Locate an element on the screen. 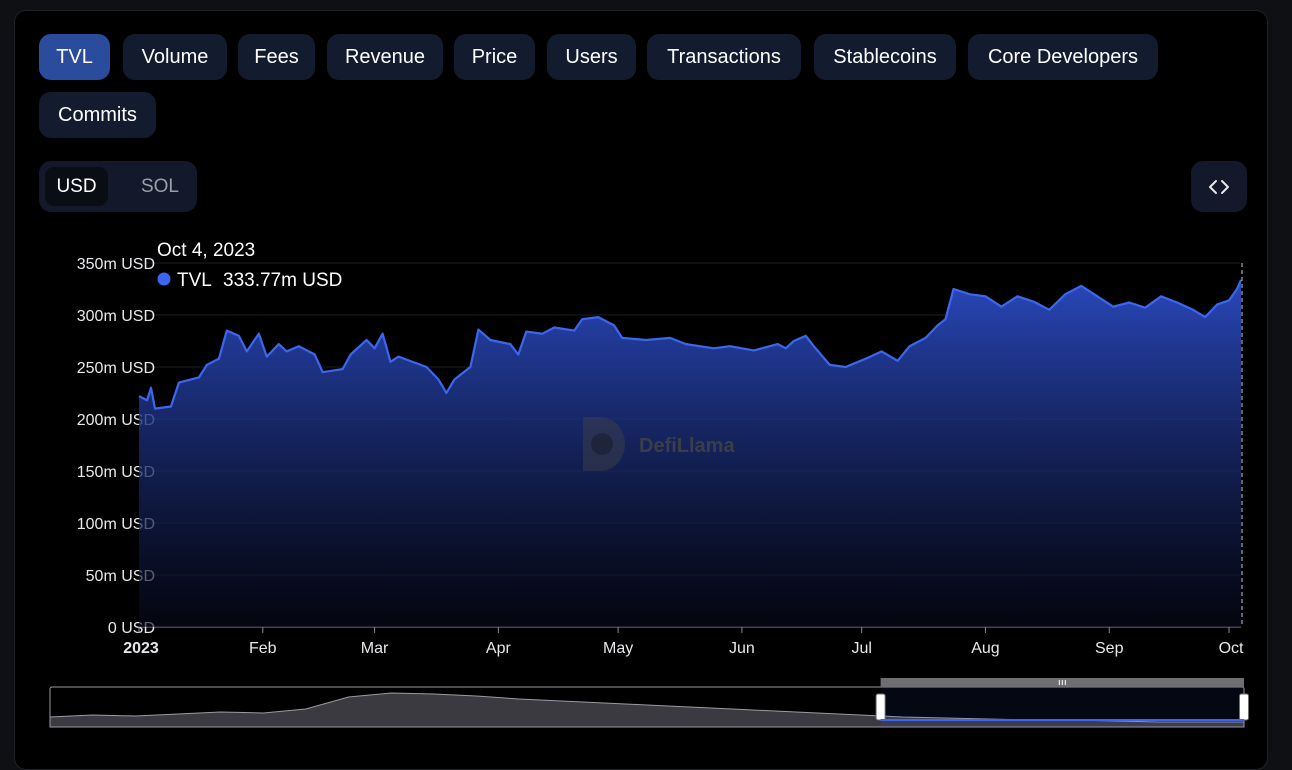 The height and width of the screenshot is (770, 1292). denomination-sol: SOL is located at coordinates (160, 186).